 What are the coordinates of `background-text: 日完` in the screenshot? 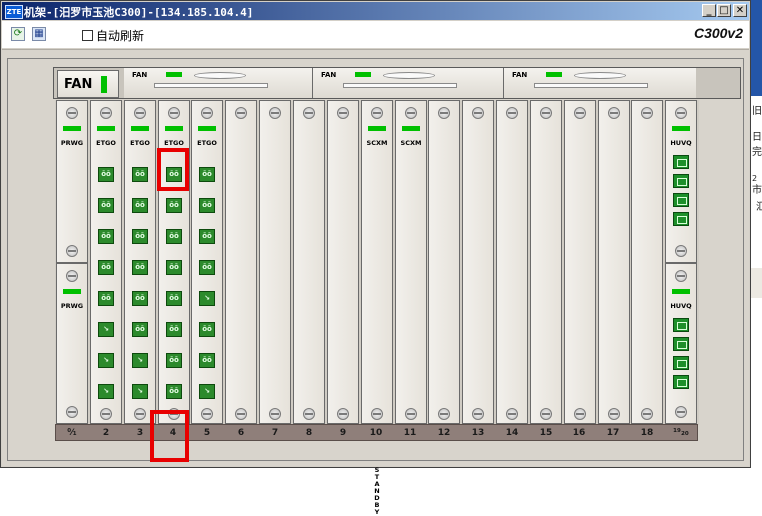 It's located at (757, 145).